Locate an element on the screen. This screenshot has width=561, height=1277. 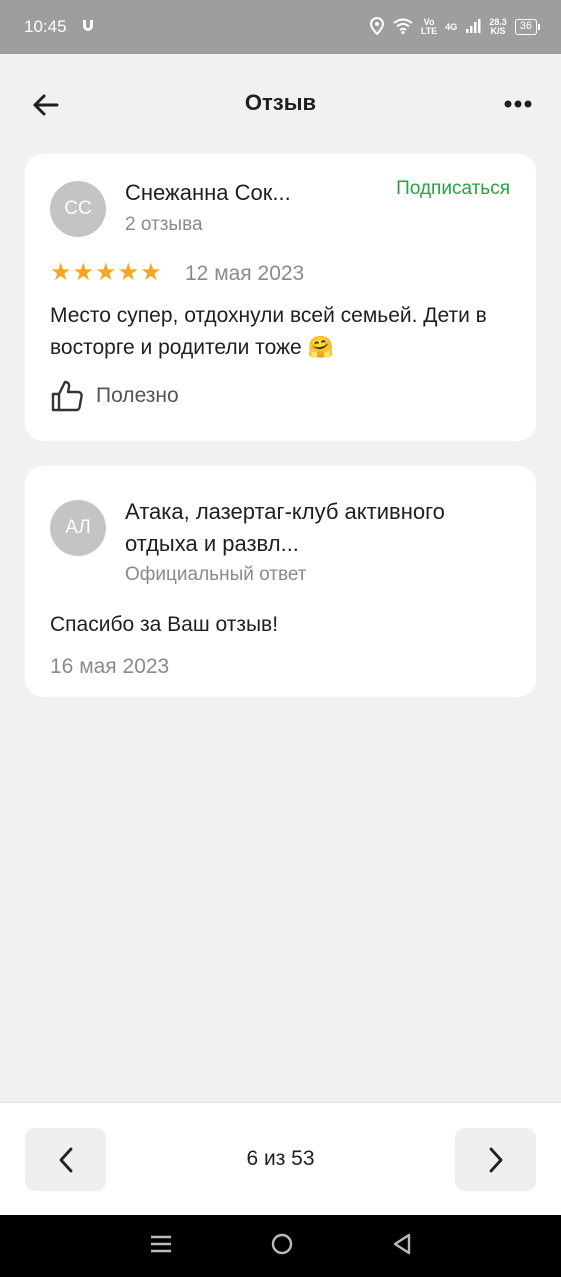
author-review-count: 2 отзыва is located at coordinates (164, 224).